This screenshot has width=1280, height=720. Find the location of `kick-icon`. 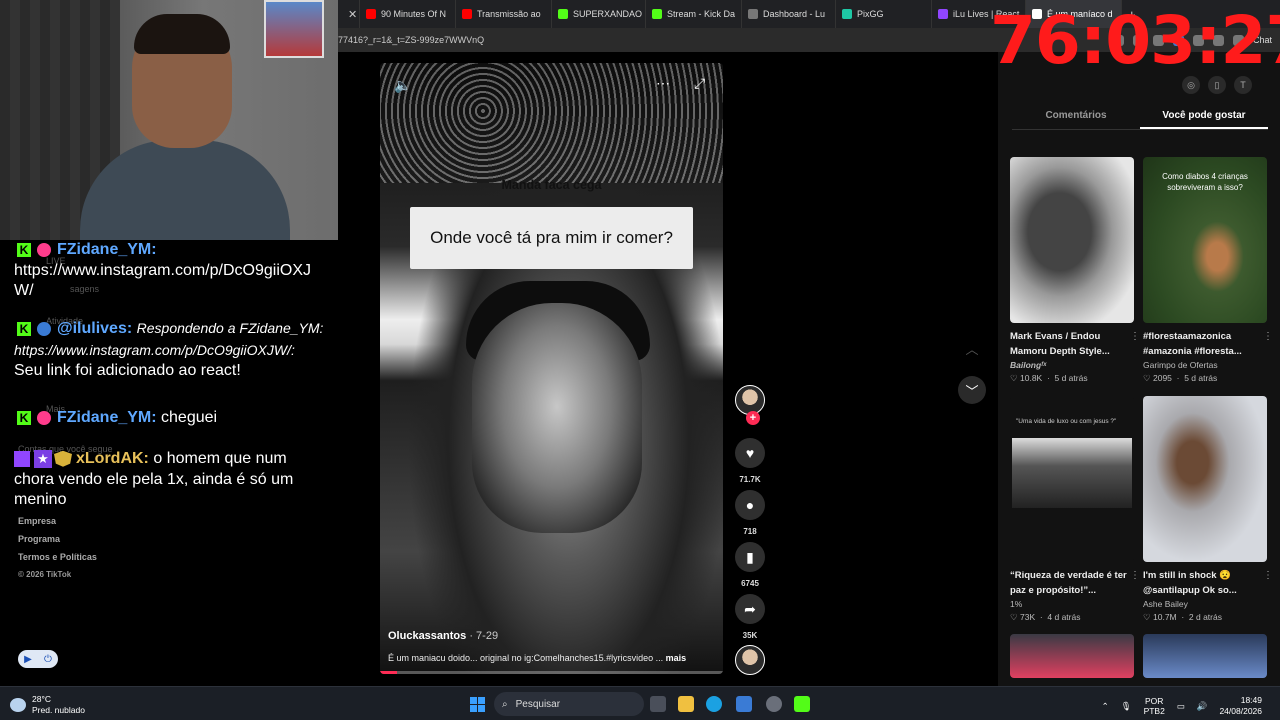

kick-icon is located at coordinates (563, 14).